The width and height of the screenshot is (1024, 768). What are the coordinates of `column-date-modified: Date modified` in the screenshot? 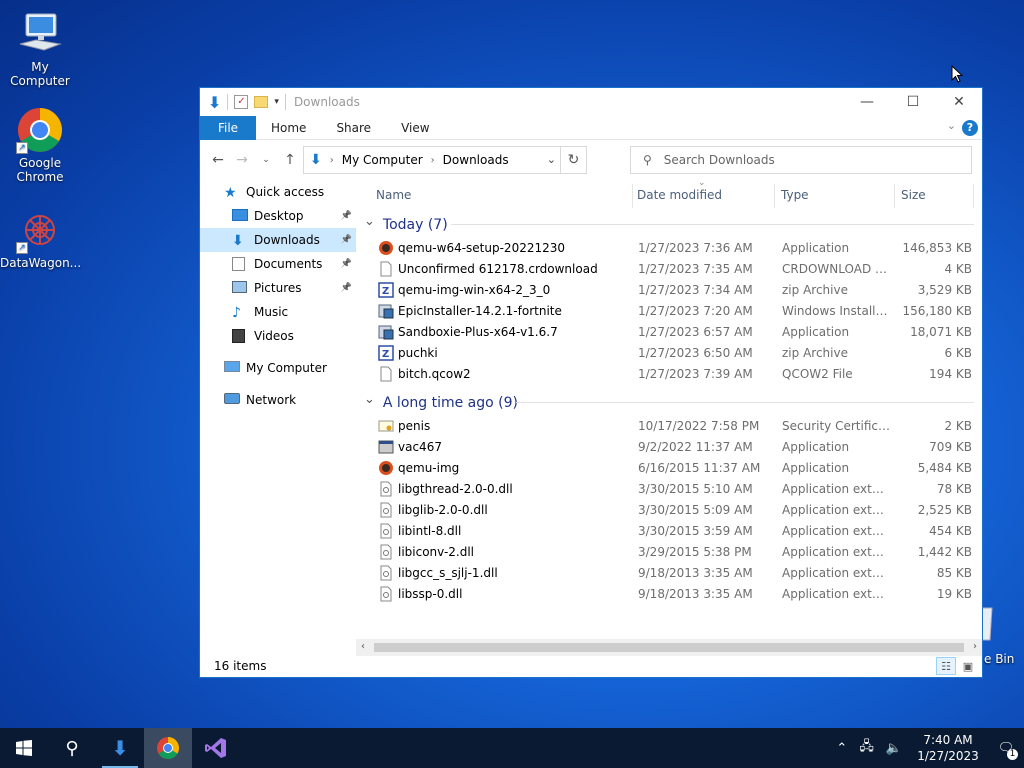 It's located at (679, 195).